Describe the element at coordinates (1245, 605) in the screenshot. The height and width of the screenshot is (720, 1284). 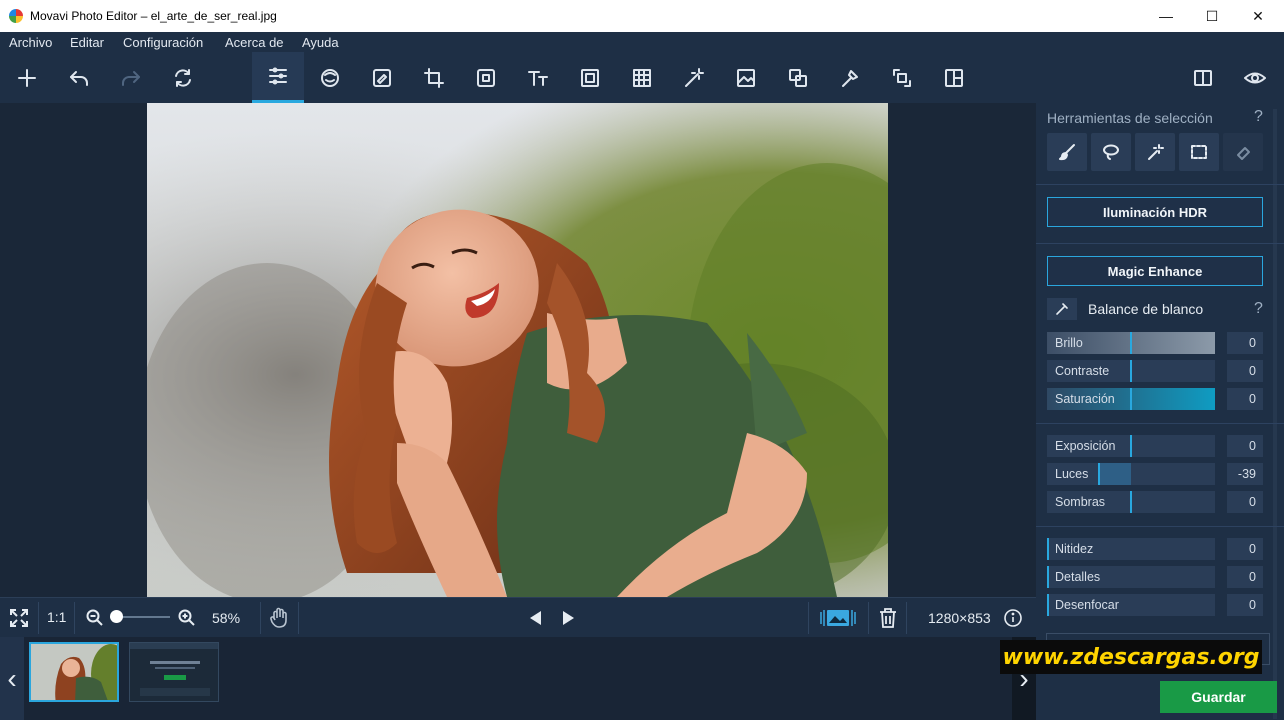
I see `value-desenfocar: 0` at that location.